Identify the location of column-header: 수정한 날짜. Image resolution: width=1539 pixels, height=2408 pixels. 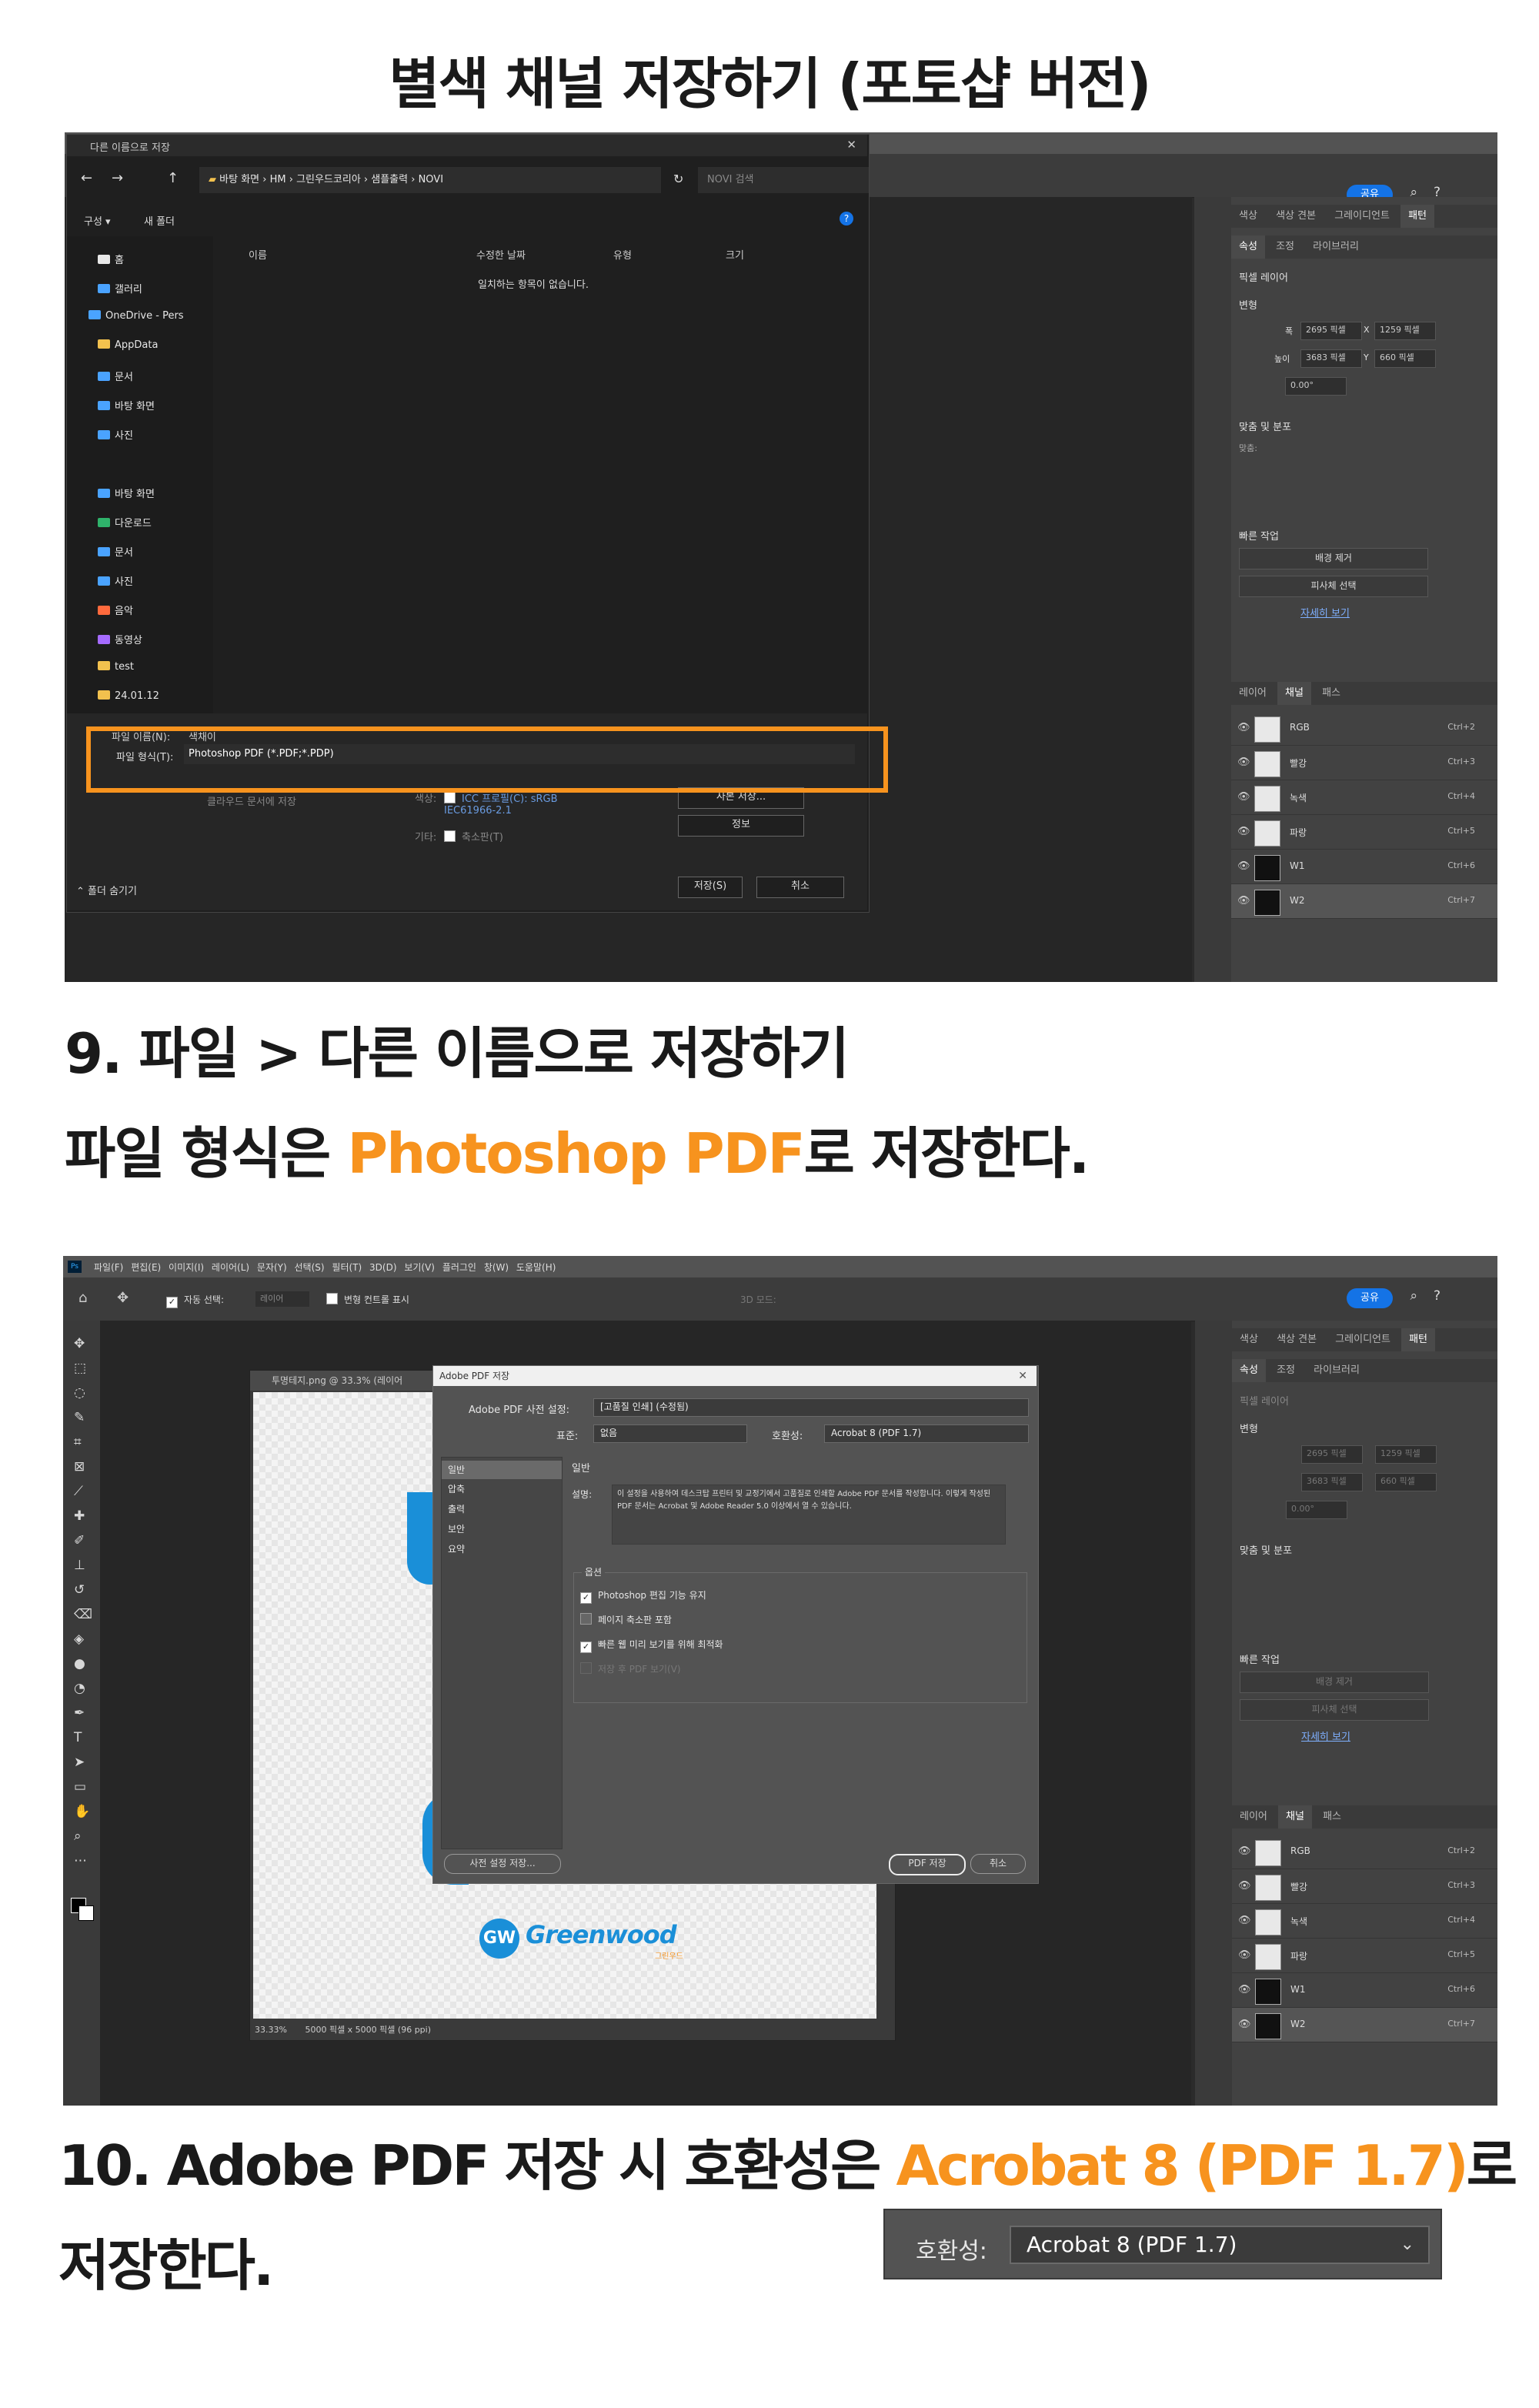
(501, 254).